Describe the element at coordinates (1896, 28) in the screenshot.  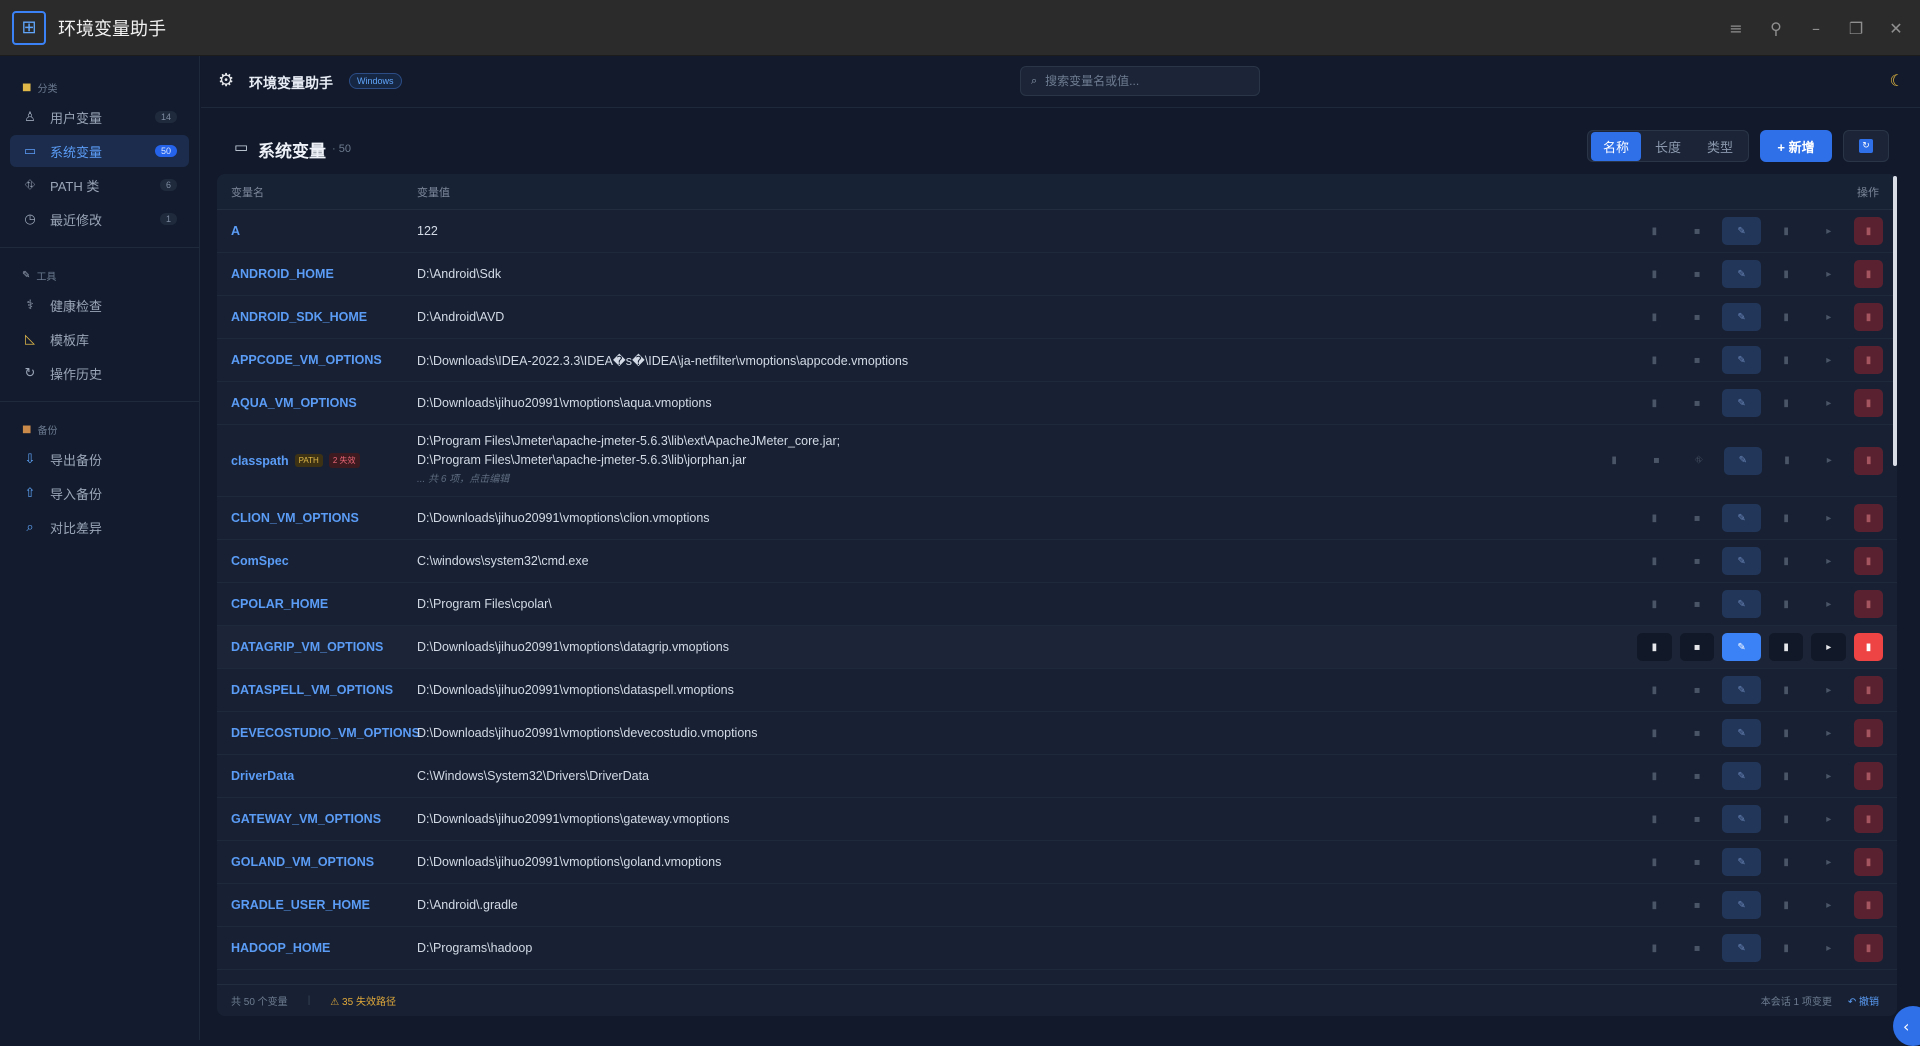
I see `close-icon: ✕` at that location.